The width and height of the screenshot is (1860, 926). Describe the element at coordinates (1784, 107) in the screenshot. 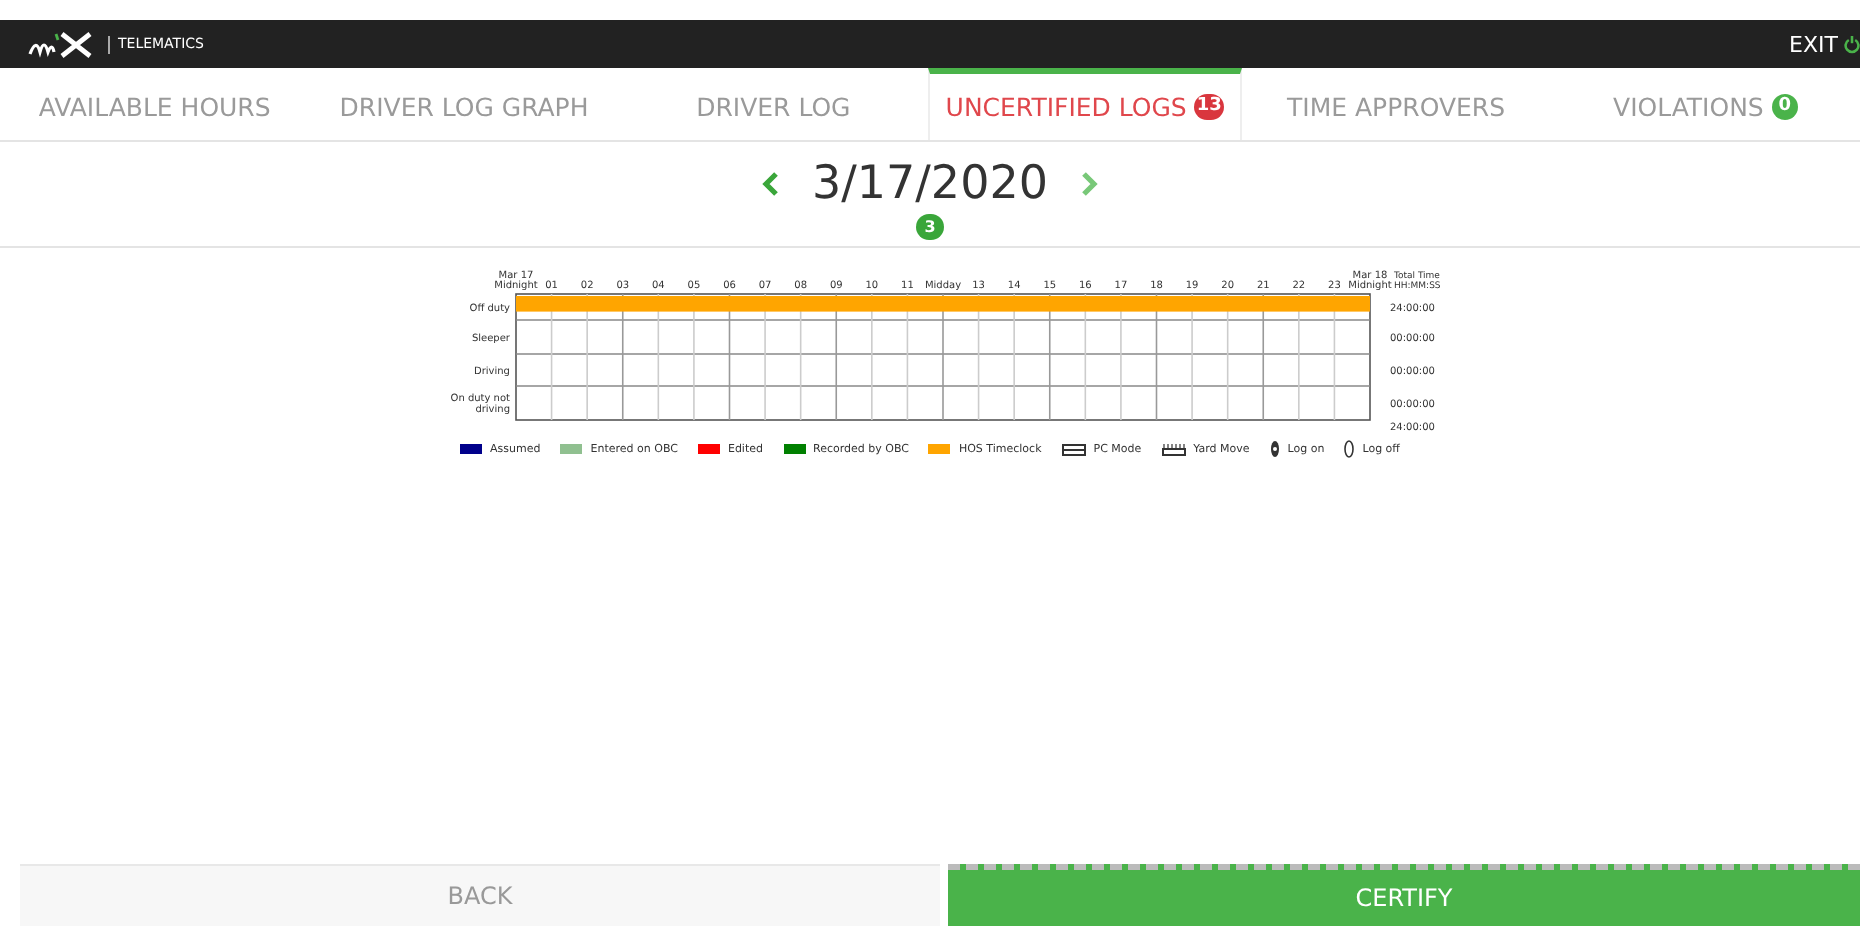

I see `count-badge: 0` at that location.